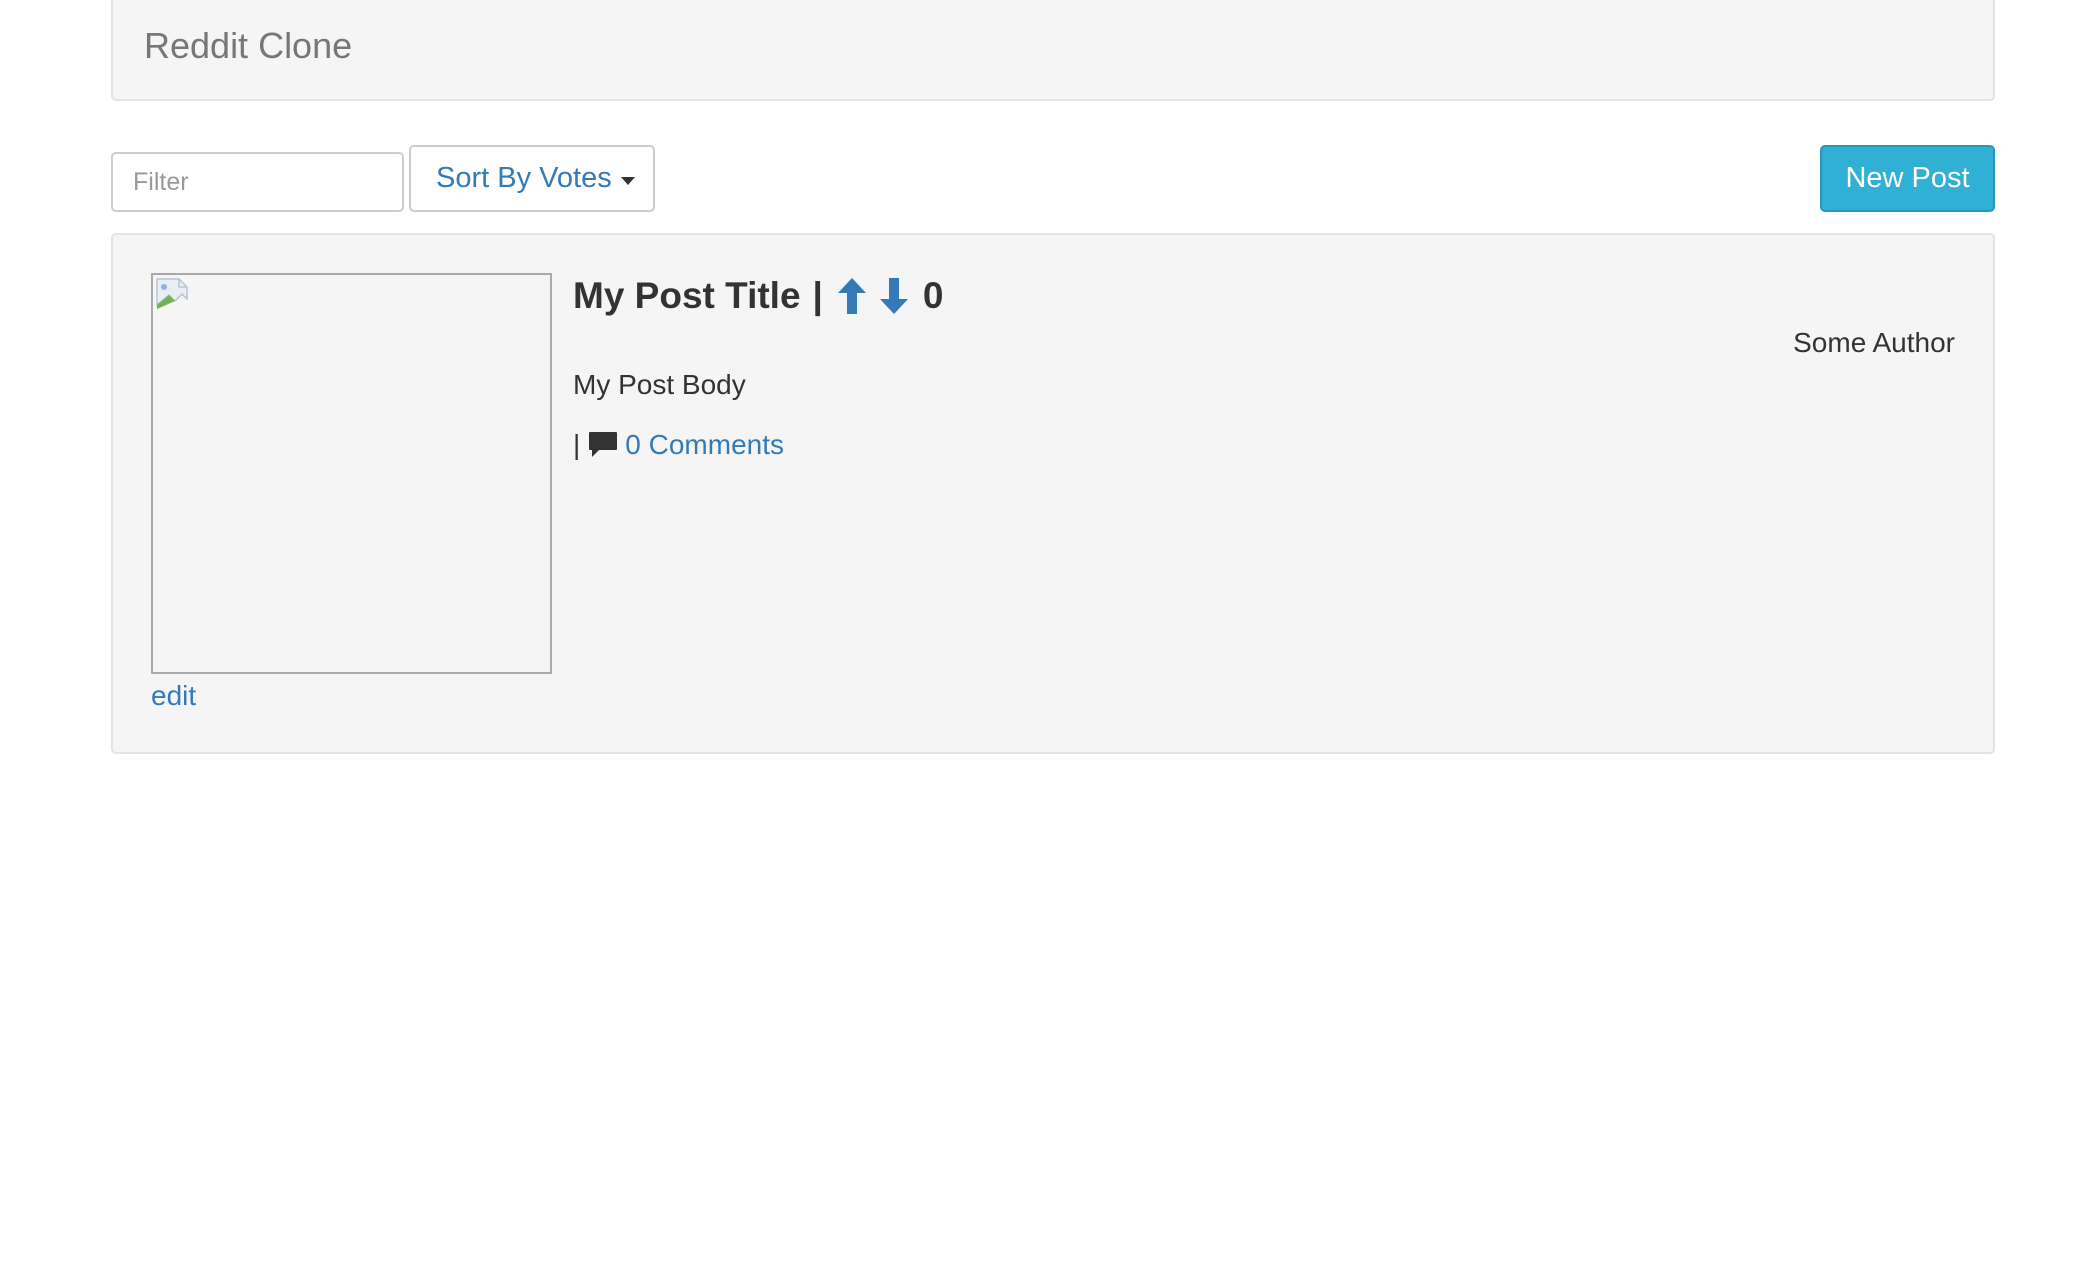 This screenshot has width=2100, height=1276. Describe the element at coordinates (627, 180) in the screenshot. I see `caret-down-icon` at that location.